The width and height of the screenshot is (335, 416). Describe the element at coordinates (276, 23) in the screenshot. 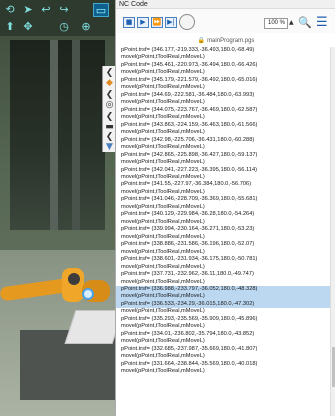

I see `zoom-select: 100 %` at that location.